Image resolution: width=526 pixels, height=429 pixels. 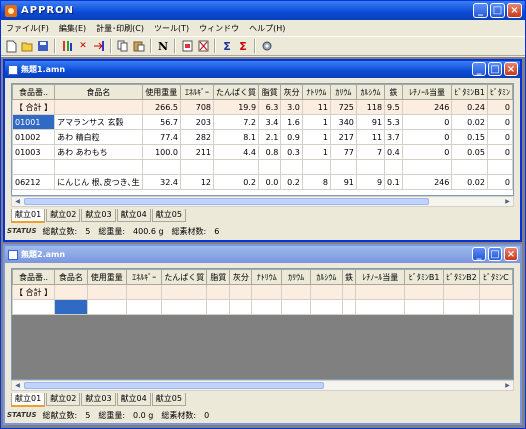 What do you see at coordinates (469, 137) in the screenshot?
I see `table-cell: 0.15` at bounding box center [469, 137].